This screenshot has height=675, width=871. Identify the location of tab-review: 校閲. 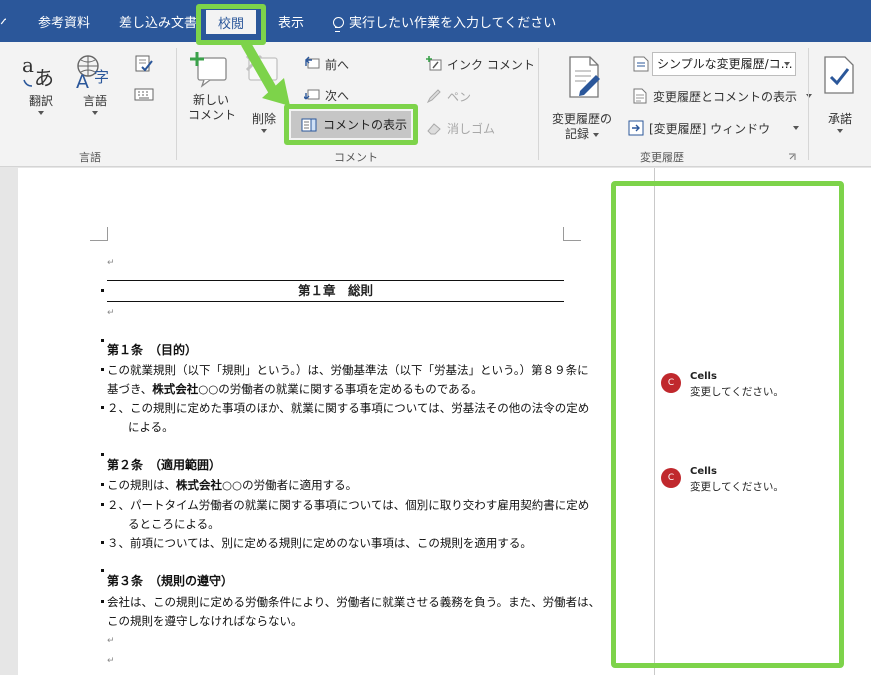
(231, 22).